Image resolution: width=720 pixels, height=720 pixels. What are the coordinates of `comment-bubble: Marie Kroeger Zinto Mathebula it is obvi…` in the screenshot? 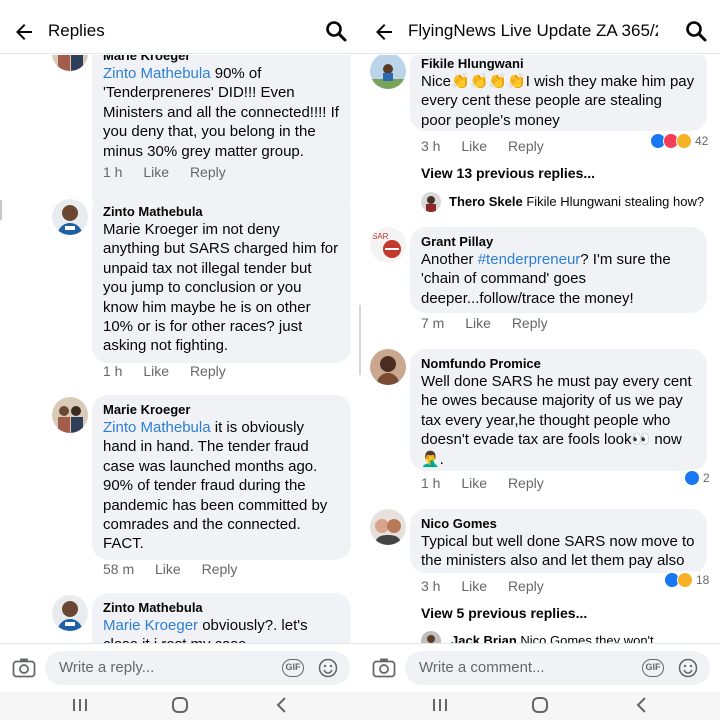 It's located at (221, 477).